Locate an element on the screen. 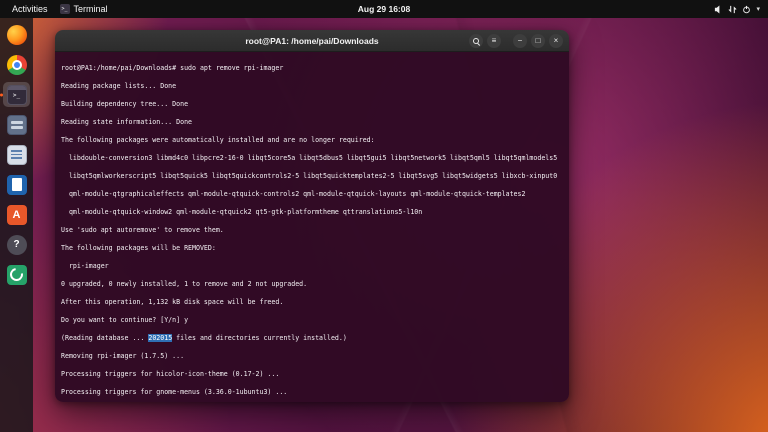 The width and height of the screenshot is (768, 432). minimize-button: − is located at coordinates (520, 40).